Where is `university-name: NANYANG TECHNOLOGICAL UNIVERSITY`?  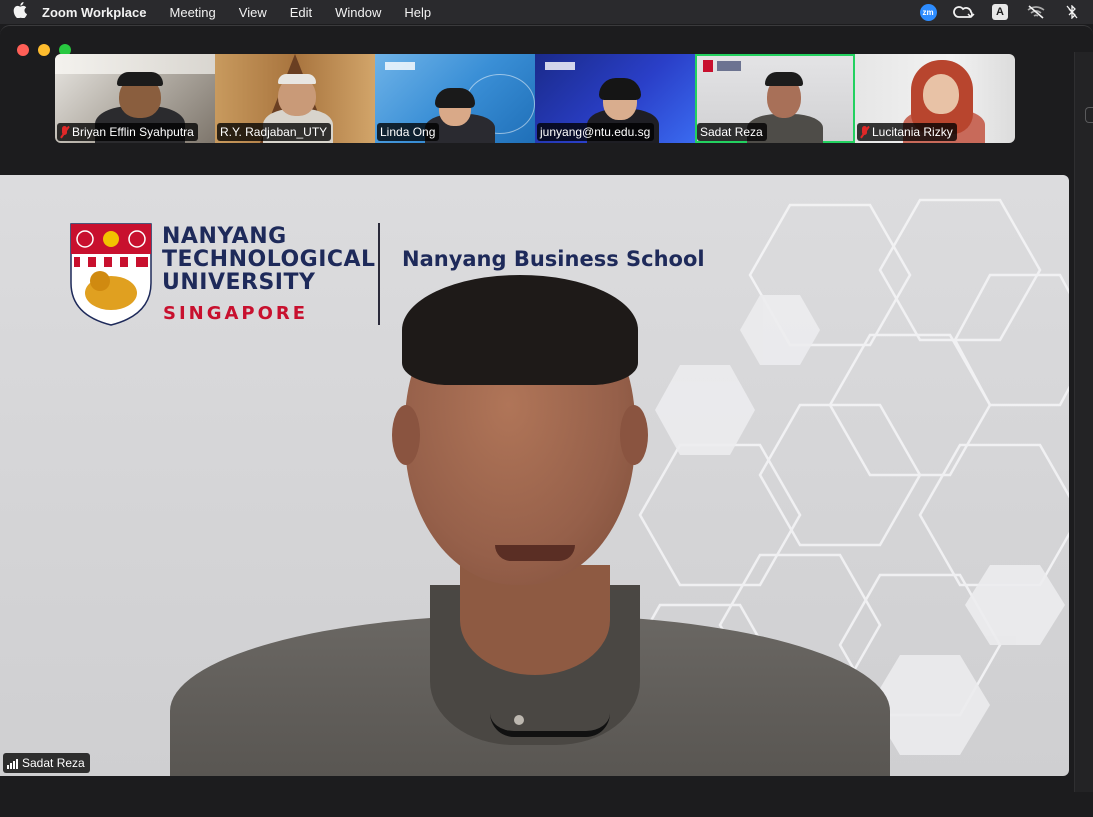
university-name: NANYANG TECHNOLOGICAL UNIVERSITY is located at coordinates (269, 259).